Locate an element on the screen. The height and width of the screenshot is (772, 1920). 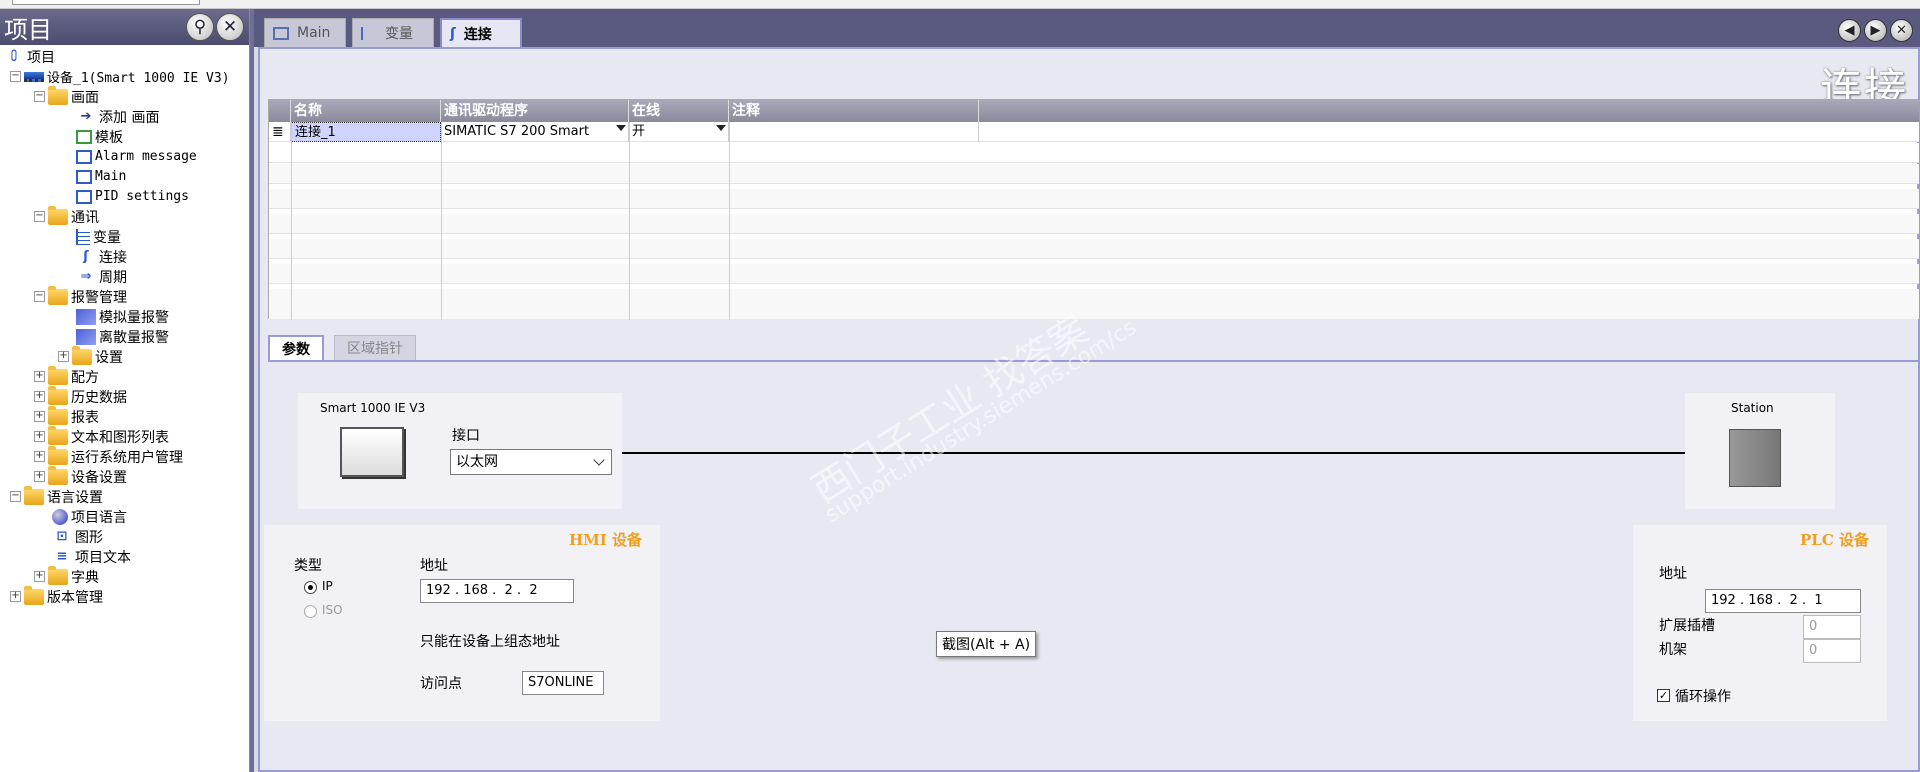
row-header-column is located at coordinates (280, 111).